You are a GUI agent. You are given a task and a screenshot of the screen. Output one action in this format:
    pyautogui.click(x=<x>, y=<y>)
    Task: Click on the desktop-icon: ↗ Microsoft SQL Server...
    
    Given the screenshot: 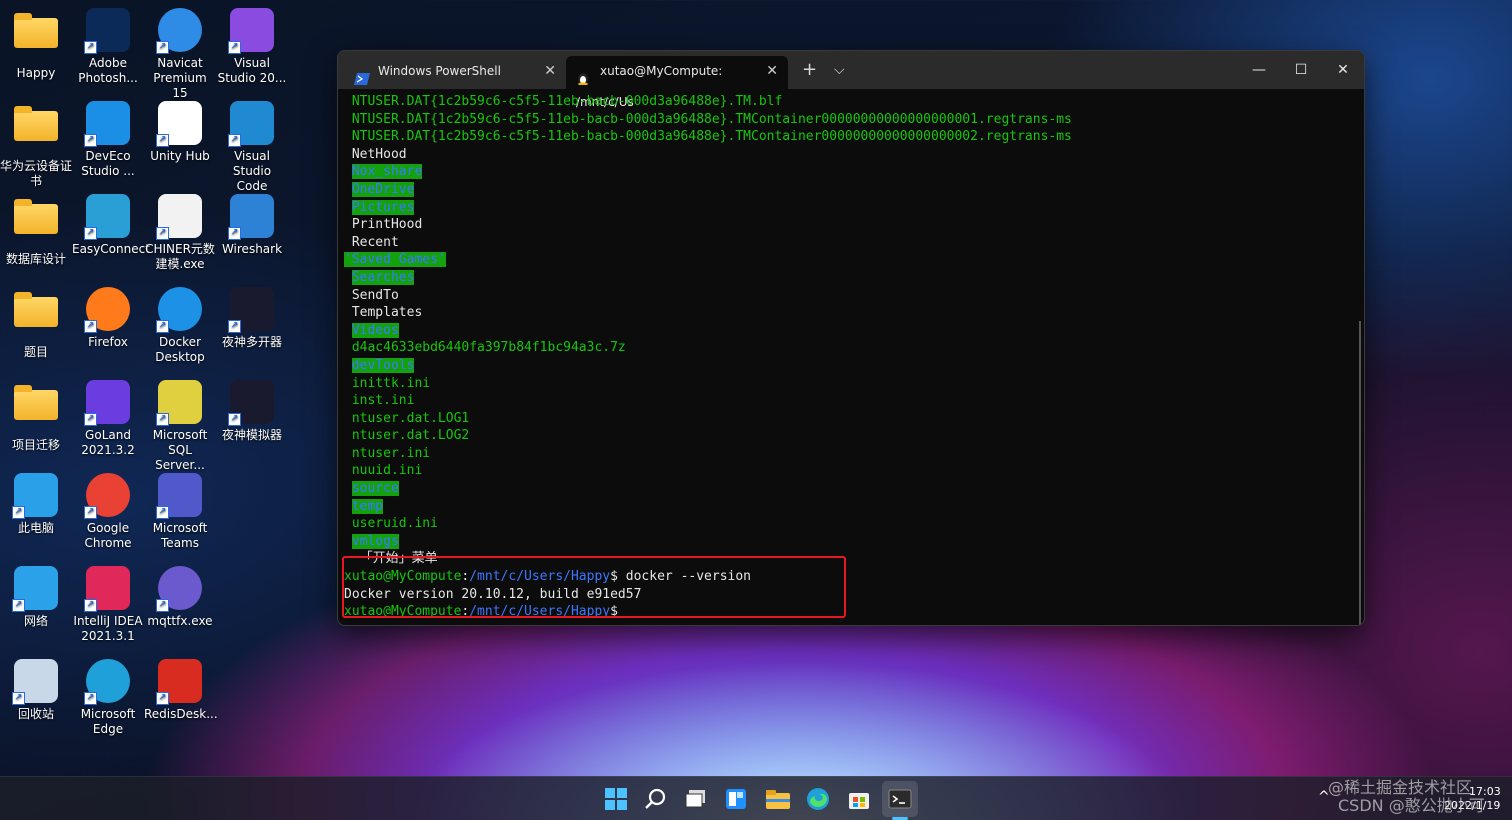 What is the action you would take?
    pyautogui.click(x=180, y=426)
    